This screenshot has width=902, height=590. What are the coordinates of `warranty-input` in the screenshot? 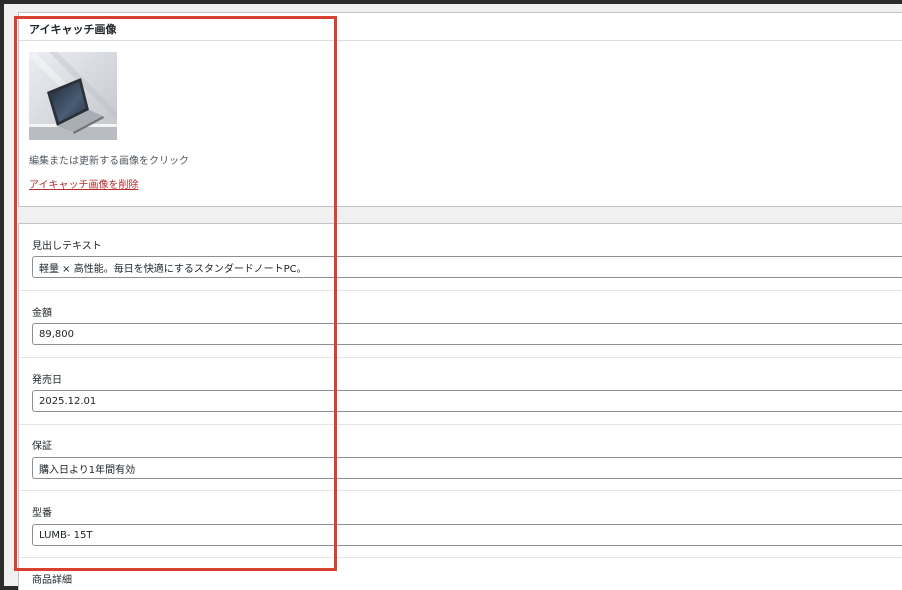 It's located at (467, 468).